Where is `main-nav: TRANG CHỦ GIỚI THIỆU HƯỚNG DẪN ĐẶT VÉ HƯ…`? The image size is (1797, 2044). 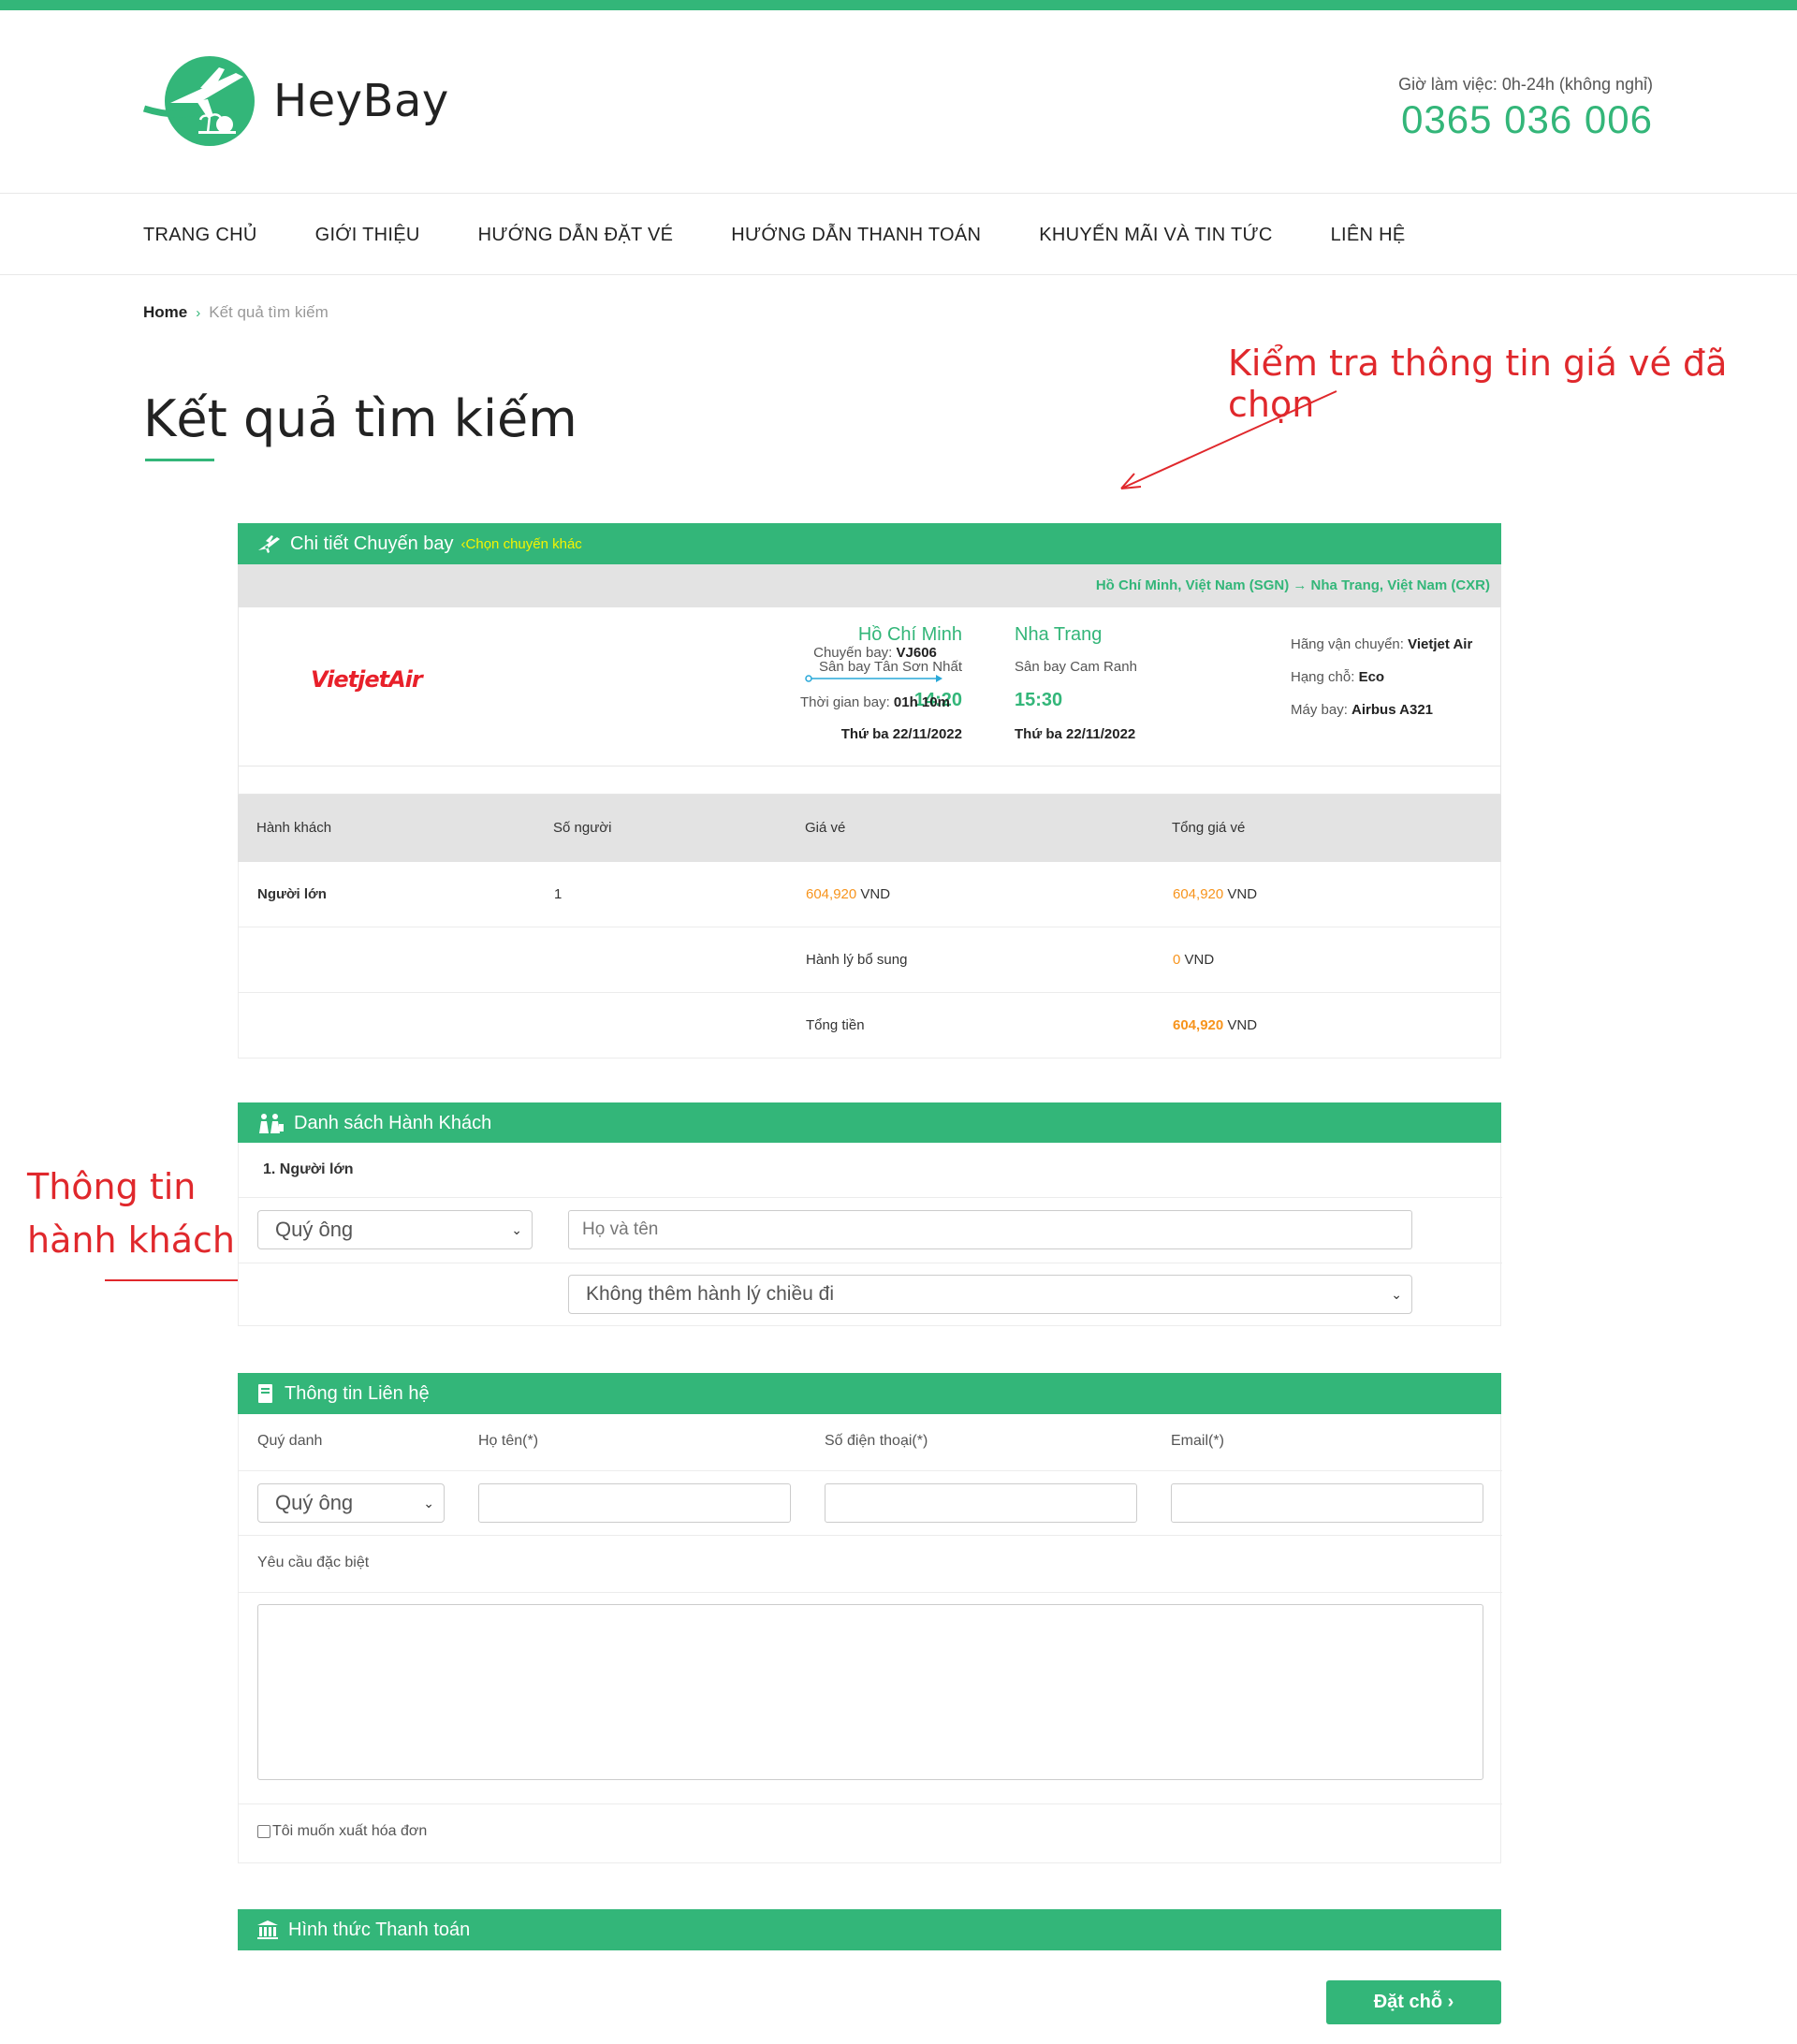
main-nav: TRANG CHỦ GIỚI THIỆU HƯỚNG DẪN ĐẶT VÉ HƯ… is located at coordinates (898, 234).